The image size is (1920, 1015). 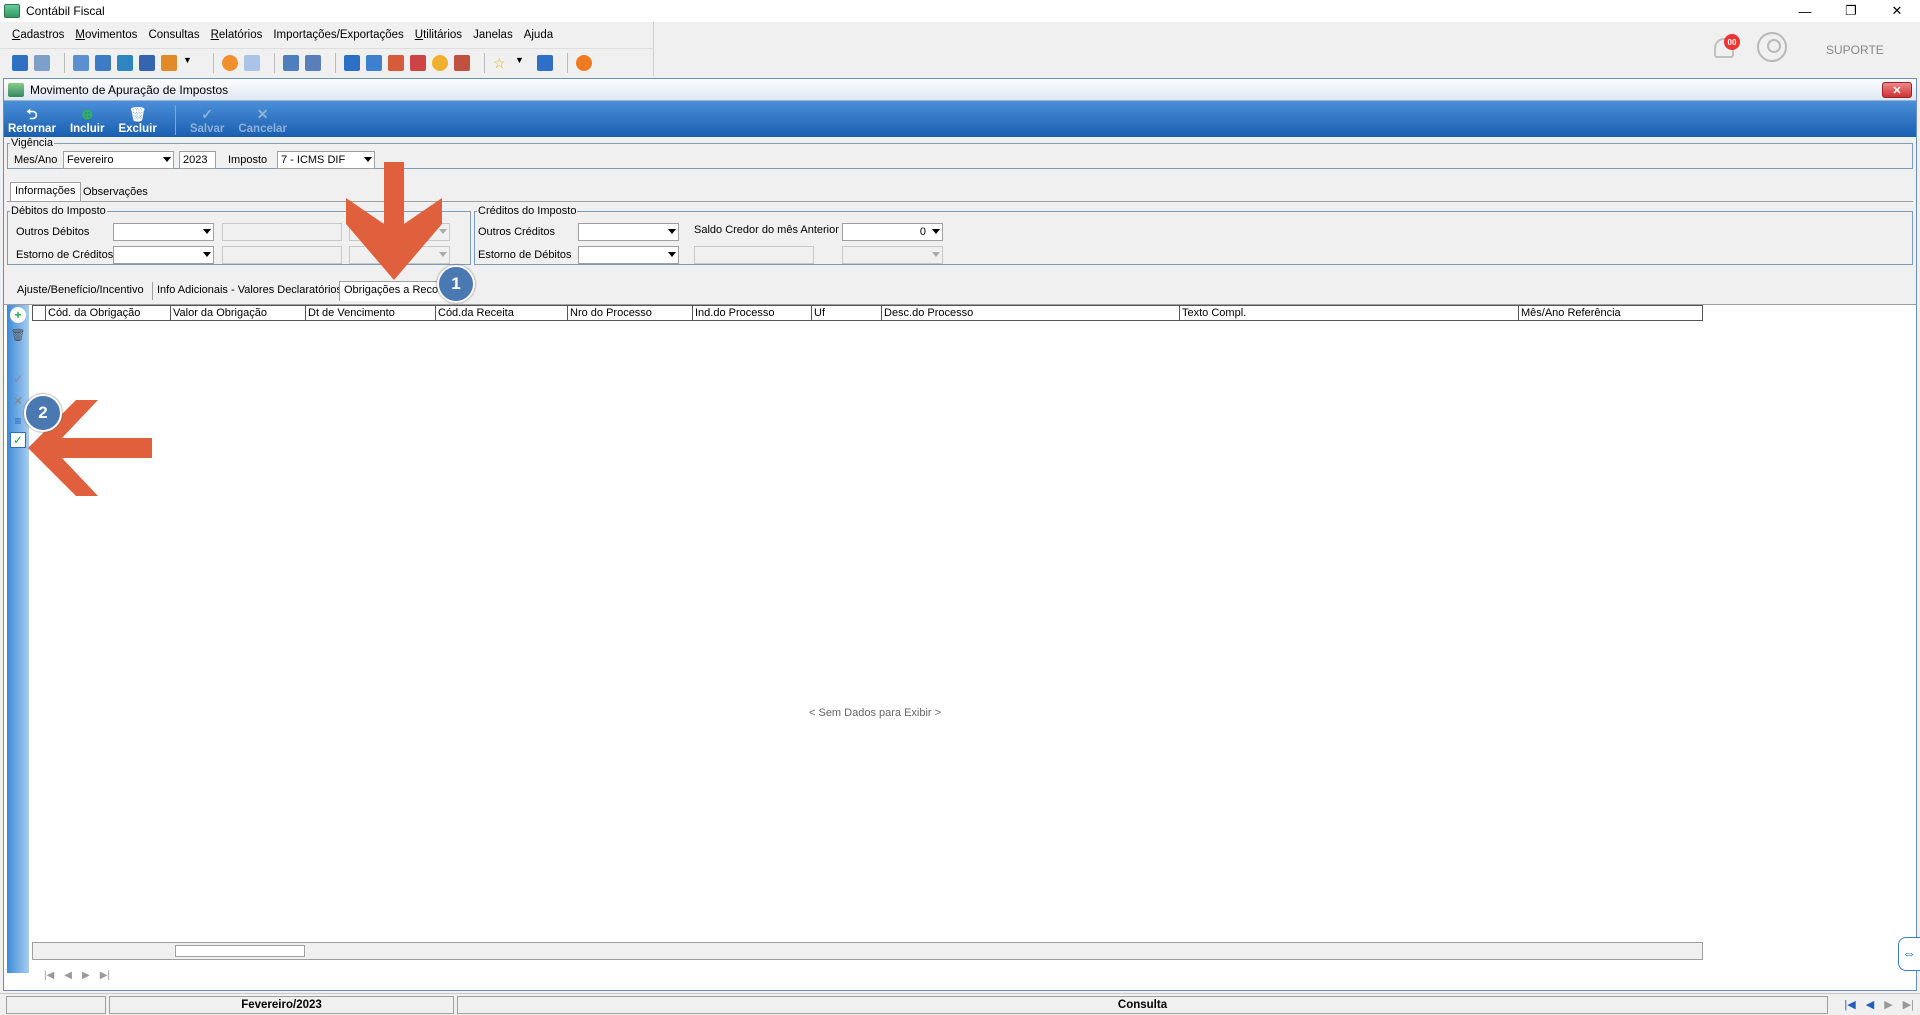 I want to click on user-avatar-icon, so click(x=1772, y=47).